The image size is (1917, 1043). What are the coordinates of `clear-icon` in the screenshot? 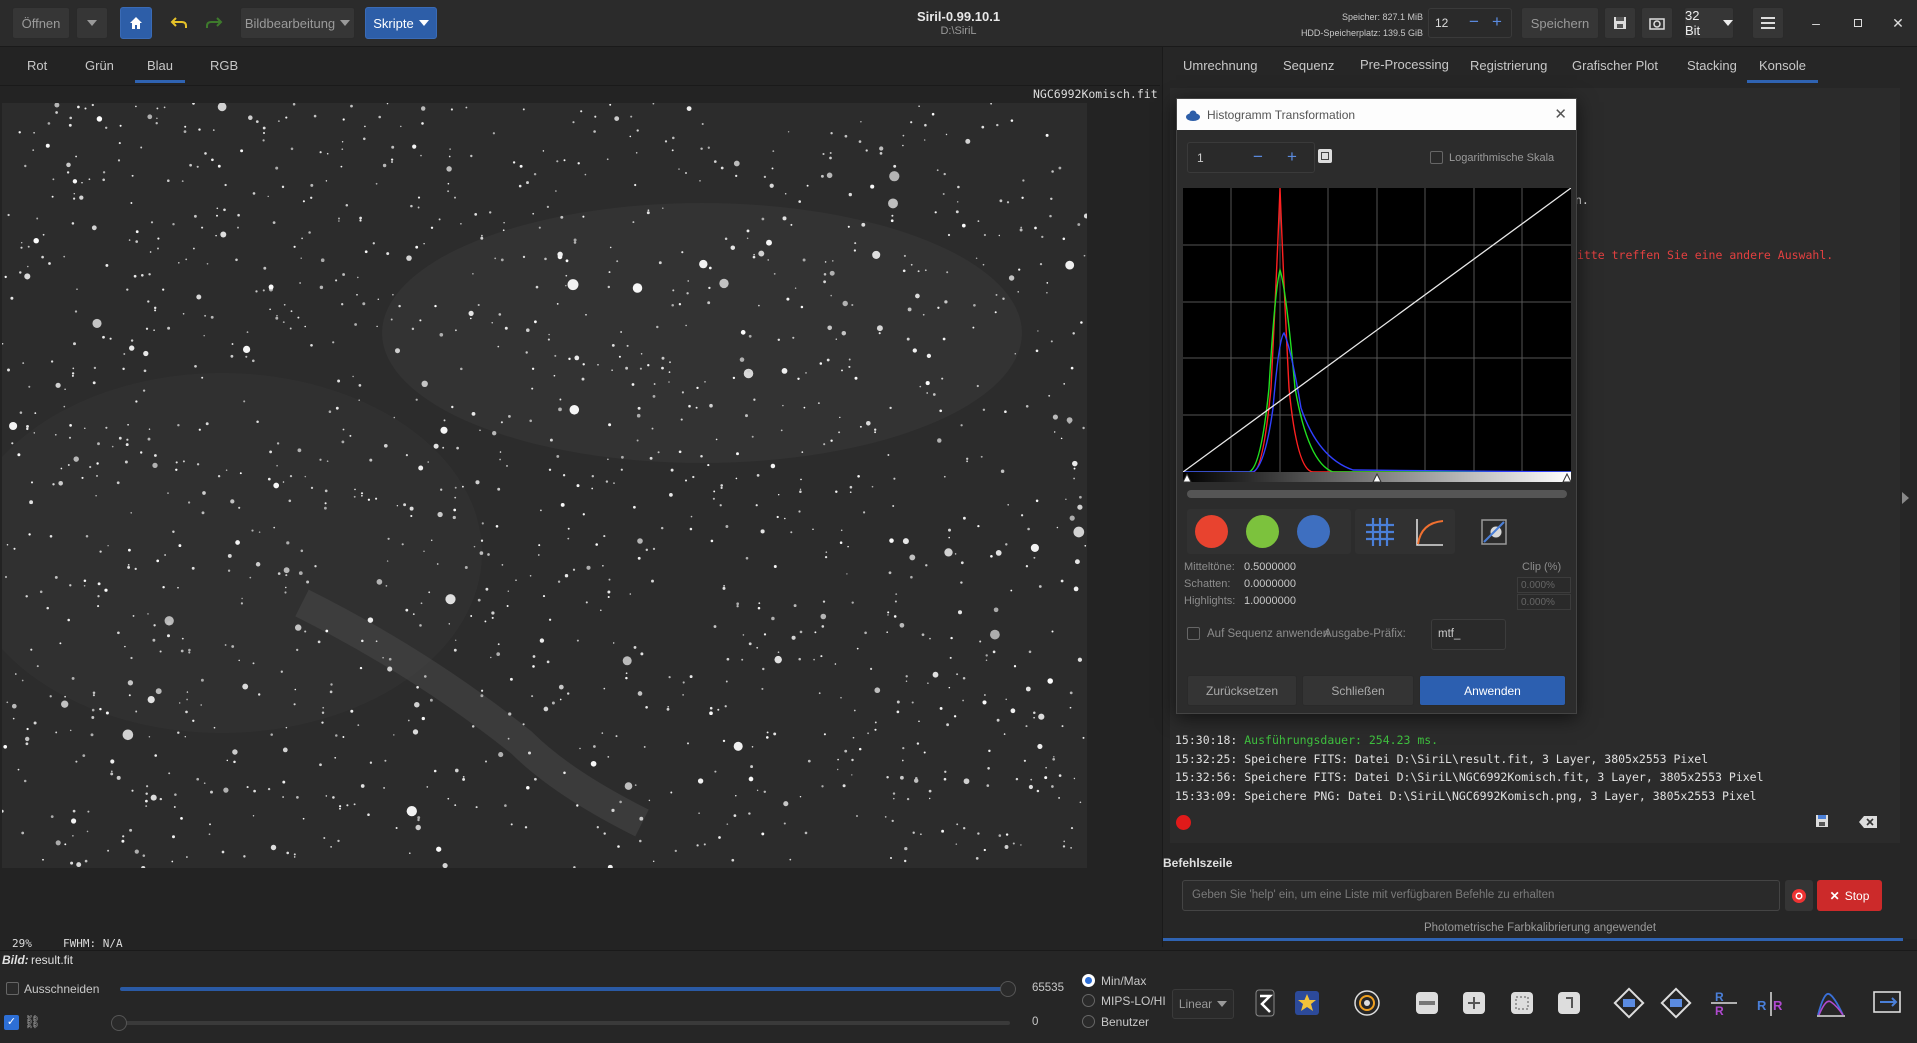 It's located at (1868, 822).